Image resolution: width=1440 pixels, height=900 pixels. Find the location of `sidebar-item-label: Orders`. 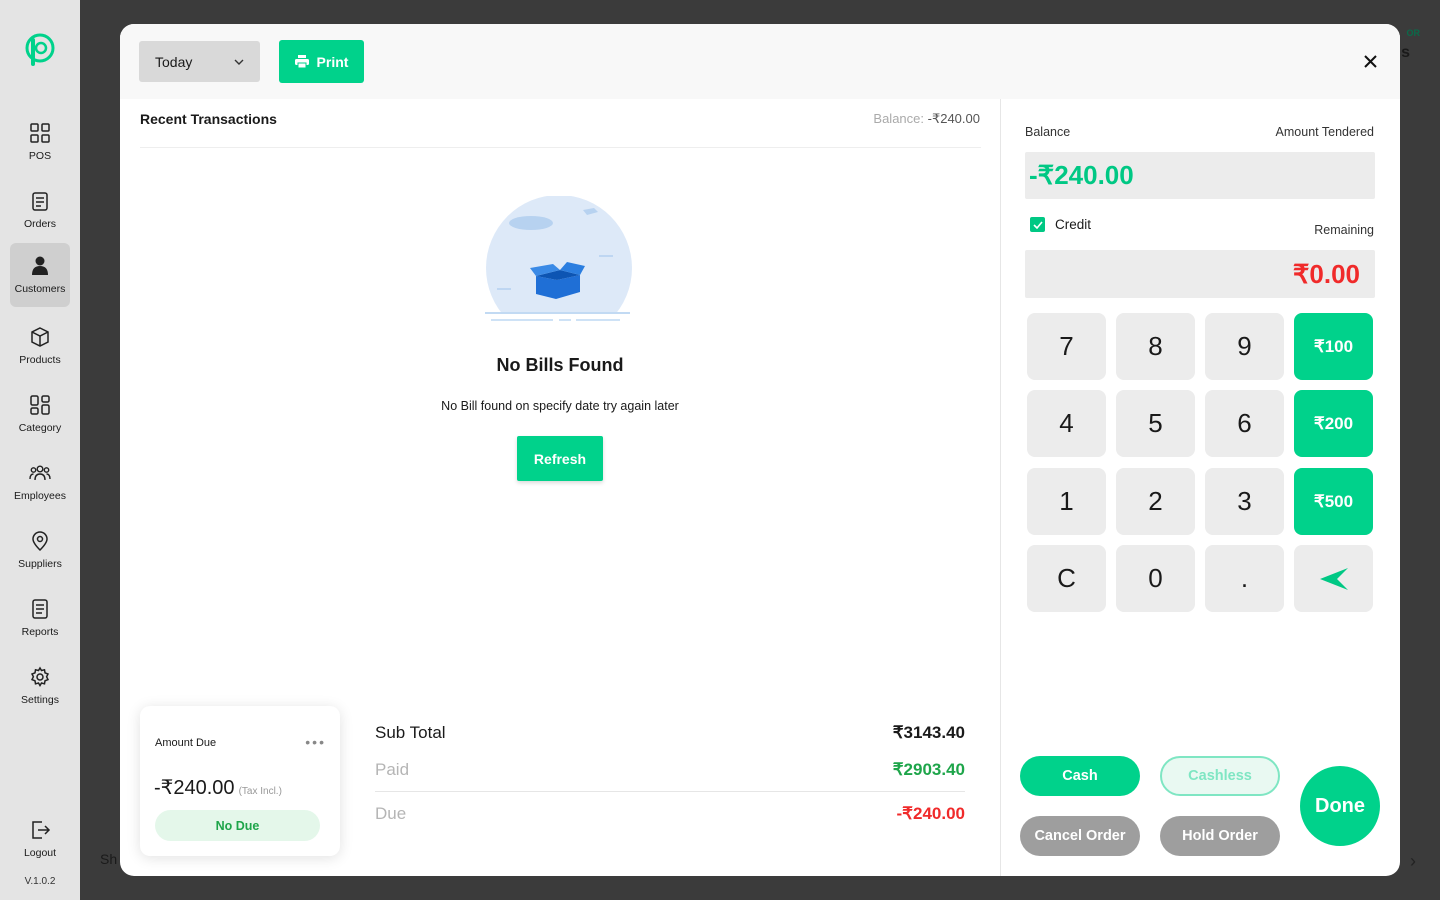

sidebar-item-label: Orders is located at coordinates (40, 224).